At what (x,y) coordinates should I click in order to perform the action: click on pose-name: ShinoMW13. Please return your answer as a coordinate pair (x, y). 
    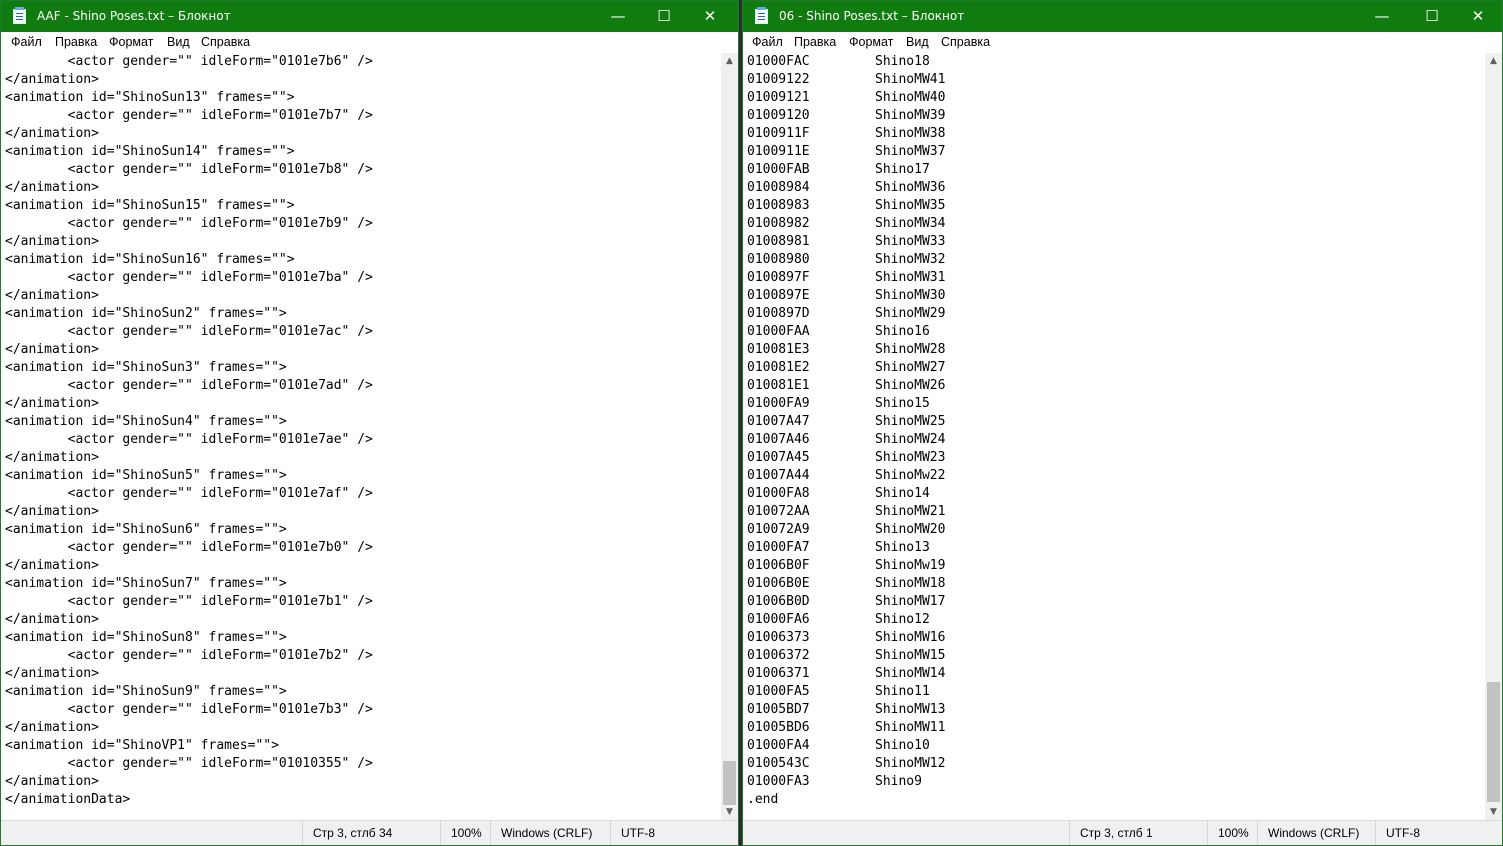
    Looking at the image, I should click on (910, 709).